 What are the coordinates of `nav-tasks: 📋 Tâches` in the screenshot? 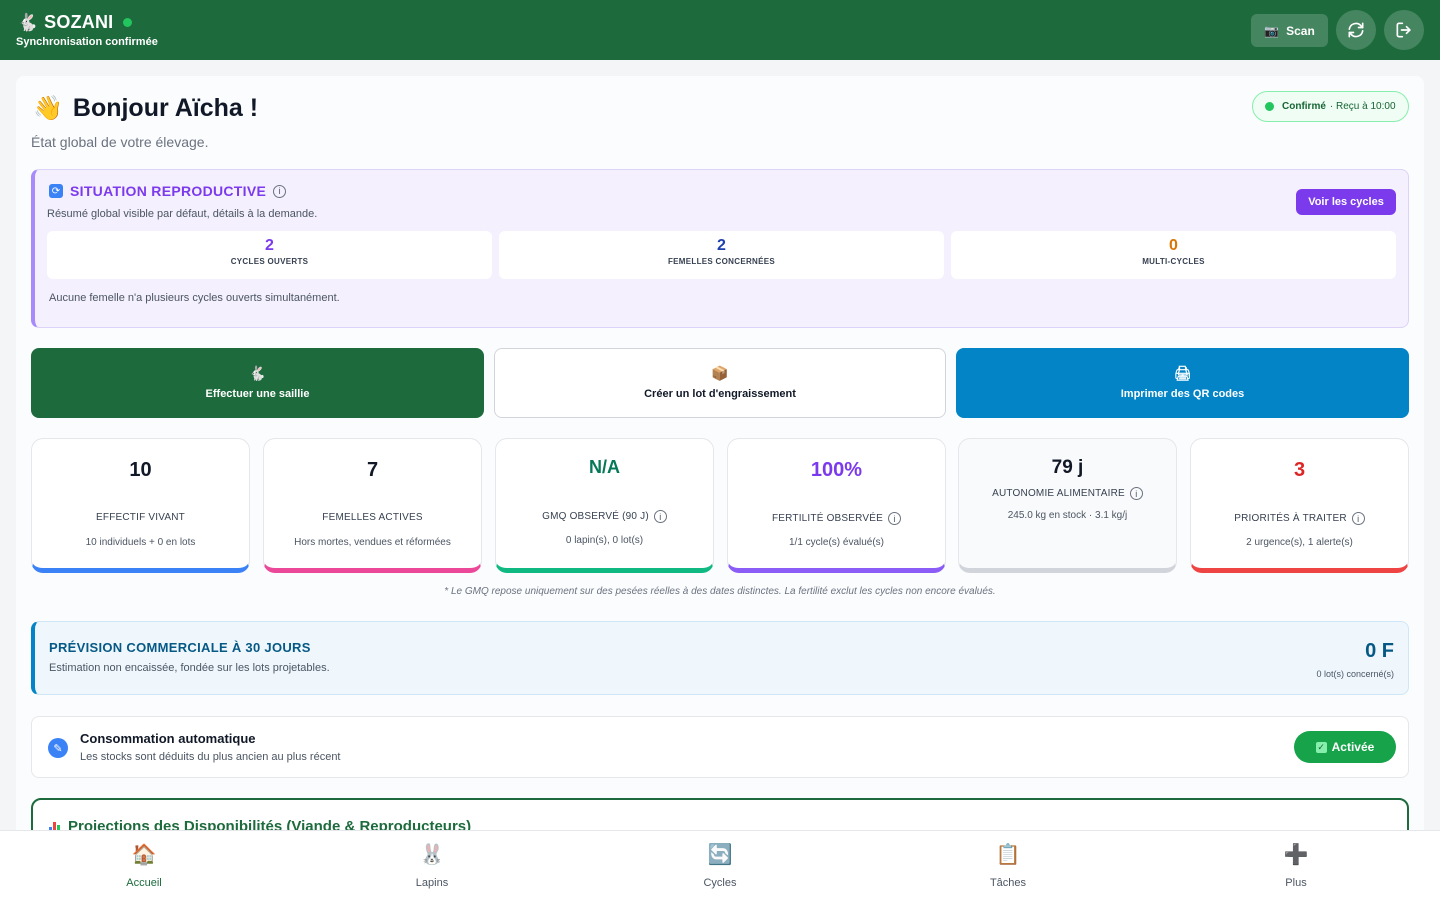 It's located at (1008, 865).